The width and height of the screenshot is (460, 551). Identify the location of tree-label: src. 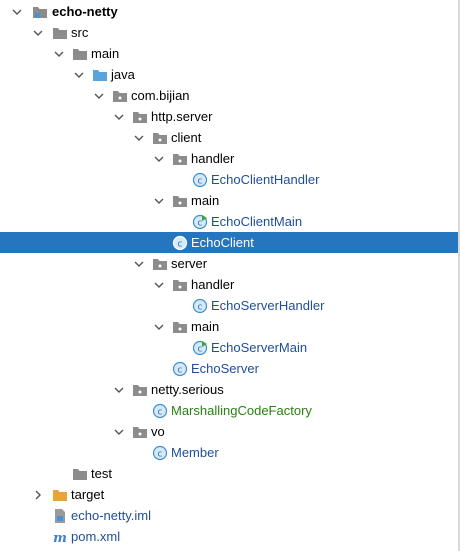
(80, 32).